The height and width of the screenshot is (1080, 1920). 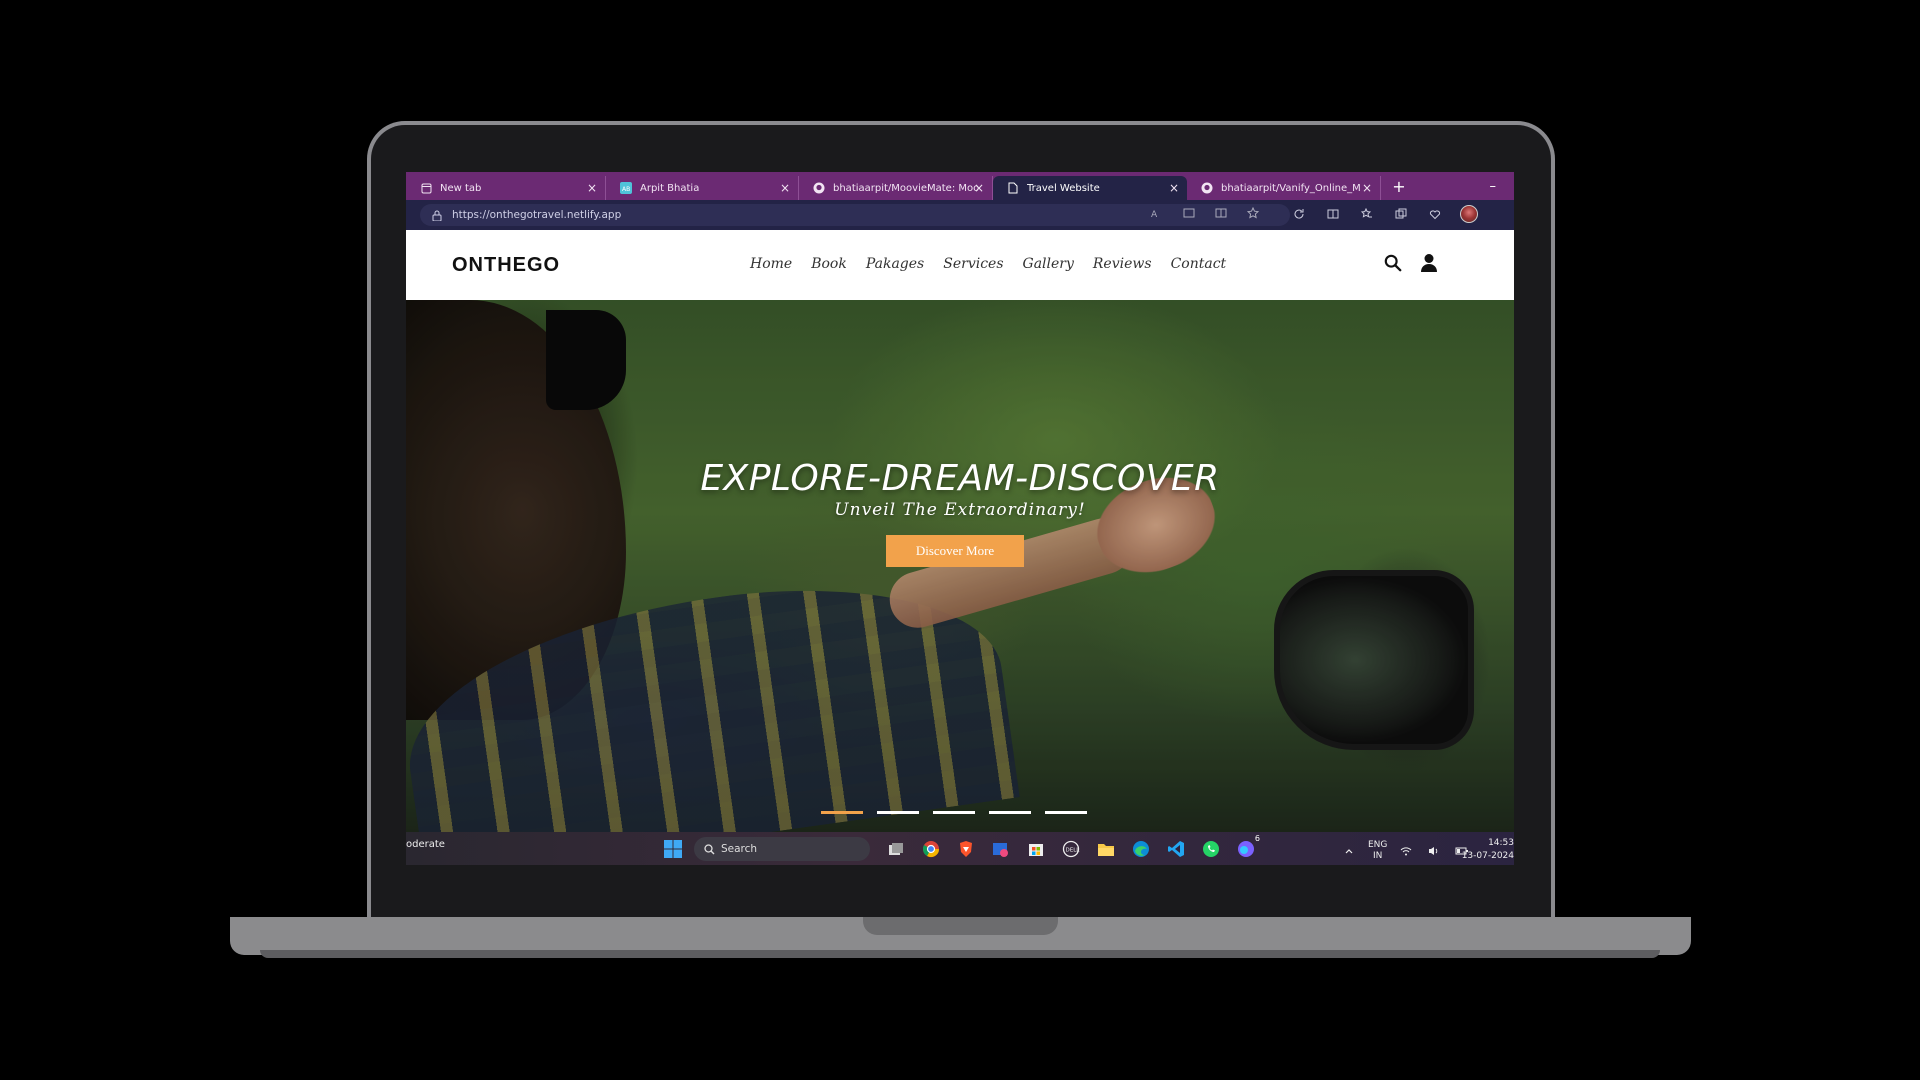 I want to click on tab-moviemate: bhatiaarpit/MoovieMate: Moovie ×, so click(x=896, y=188).